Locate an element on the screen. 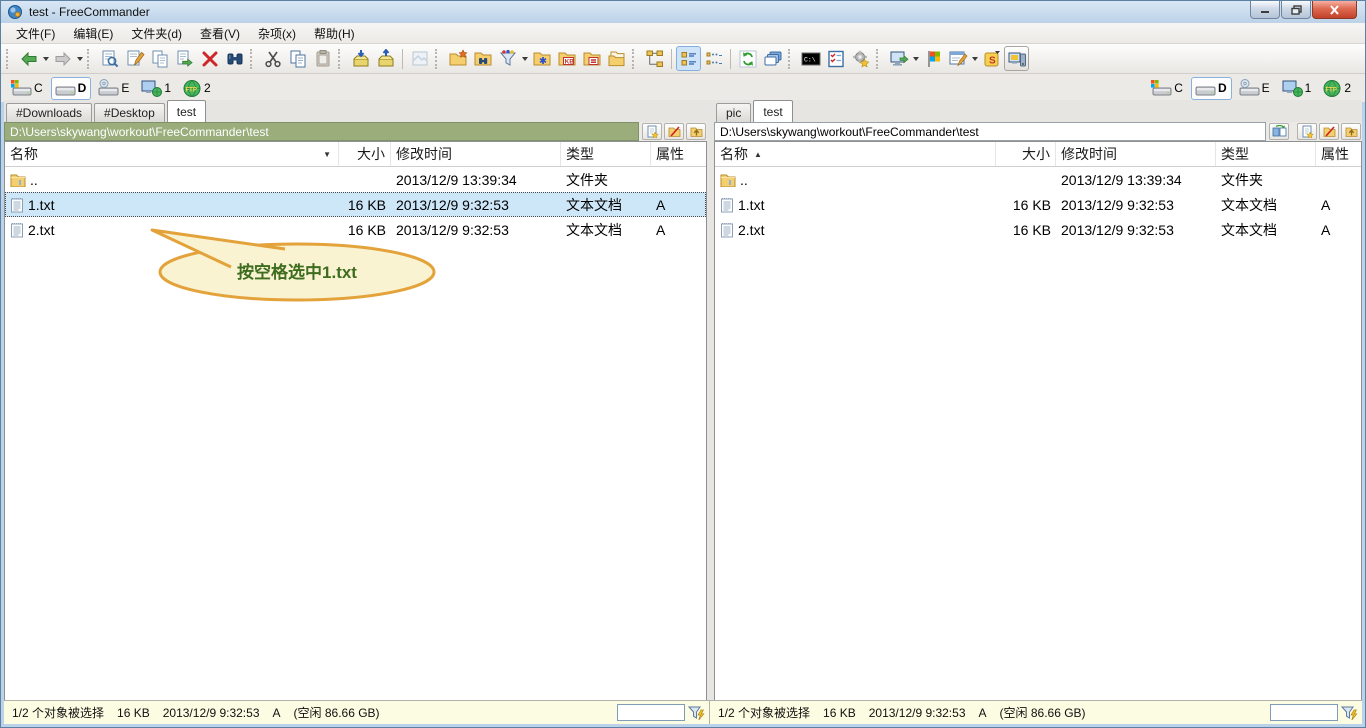 Image resolution: width=1366 pixels, height=728 pixels. editor-button is located at coordinates (957, 58).